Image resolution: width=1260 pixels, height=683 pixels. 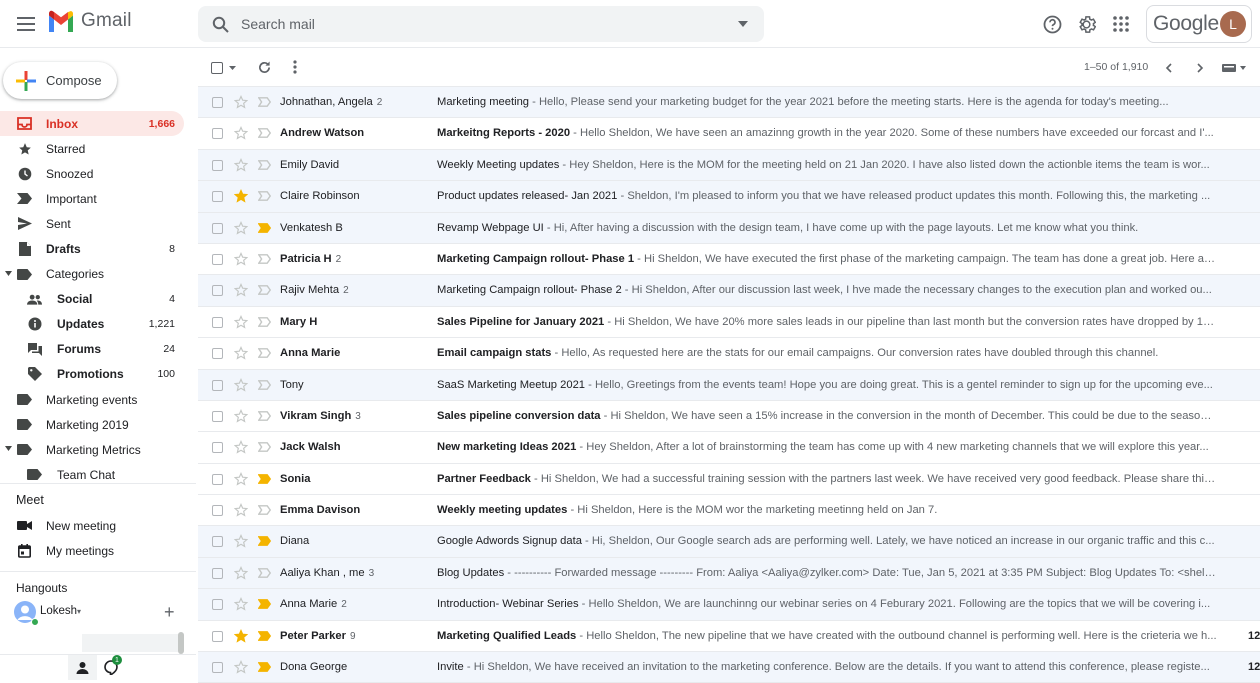 What do you see at coordinates (169, 612) in the screenshot?
I see `add-hangout-icon: +` at bounding box center [169, 612].